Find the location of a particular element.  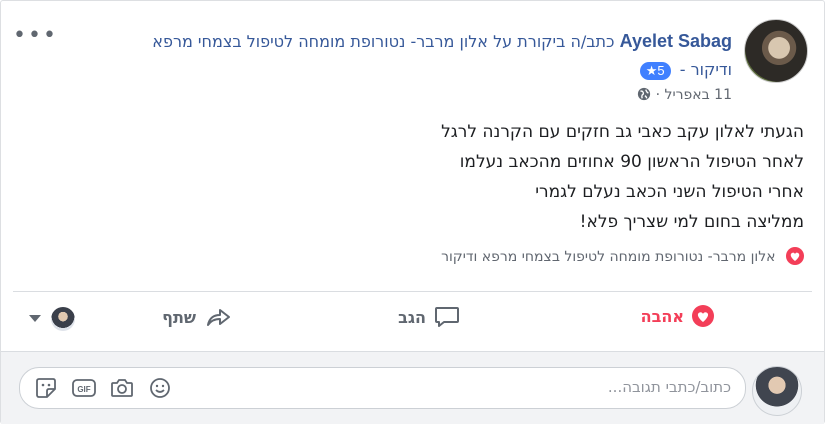

divider is located at coordinates (412, 291).